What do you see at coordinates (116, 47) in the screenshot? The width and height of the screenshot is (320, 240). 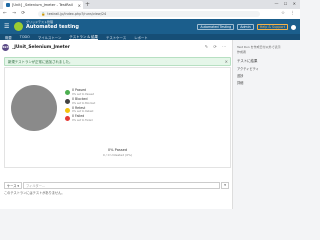 I see `run-header: R24 _JUnit_Selenium_Jmeter ✎ ⟳ ⋯` at bounding box center [116, 47].